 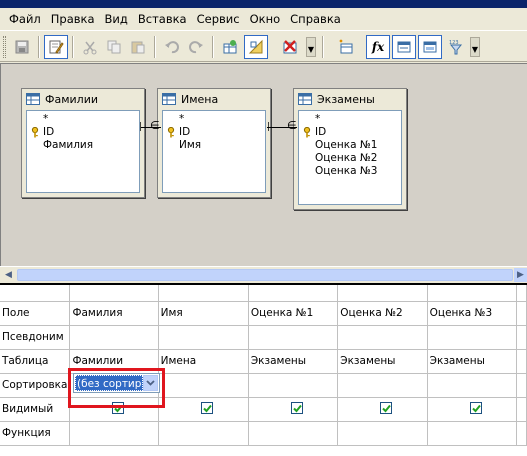 What do you see at coordinates (521, 313) in the screenshot?
I see `field-cell` at bounding box center [521, 313].